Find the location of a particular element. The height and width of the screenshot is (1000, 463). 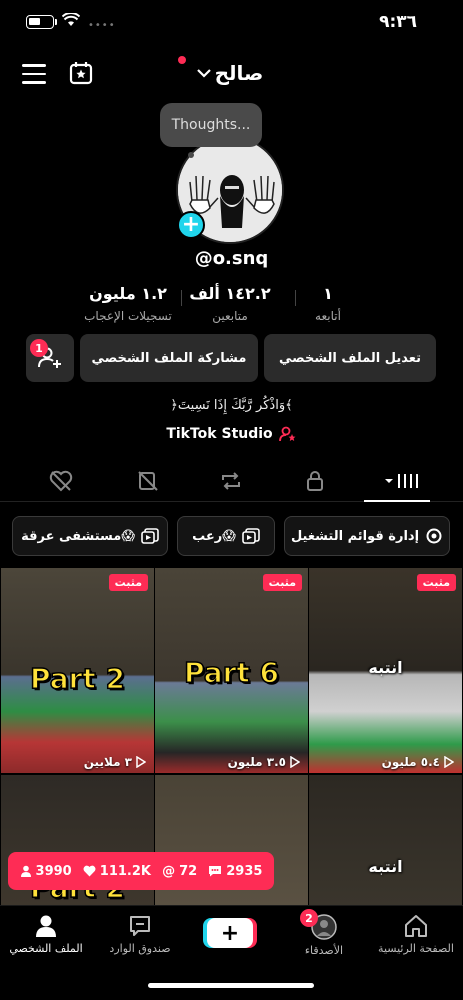

nav-label: الملف الشخصي is located at coordinates (46, 948).